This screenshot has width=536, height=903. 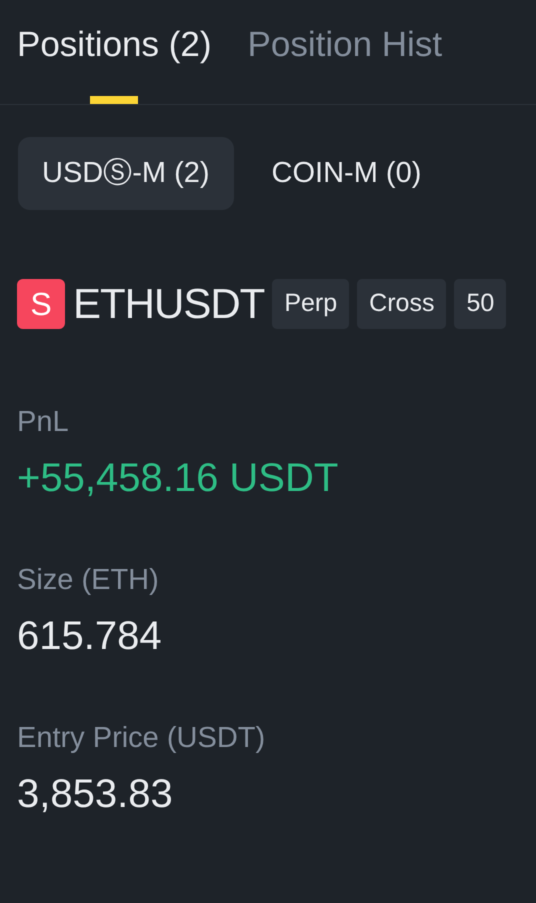 What do you see at coordinates (401, 303) in the screenshot?
I see `position-tag: Cross` at bounding box center [401, 303].